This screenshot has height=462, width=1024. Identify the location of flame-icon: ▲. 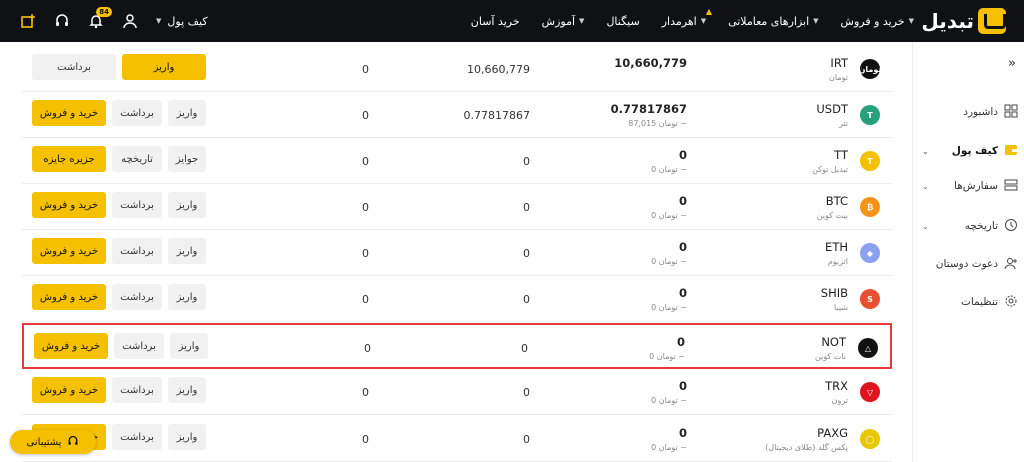
(709, 11).